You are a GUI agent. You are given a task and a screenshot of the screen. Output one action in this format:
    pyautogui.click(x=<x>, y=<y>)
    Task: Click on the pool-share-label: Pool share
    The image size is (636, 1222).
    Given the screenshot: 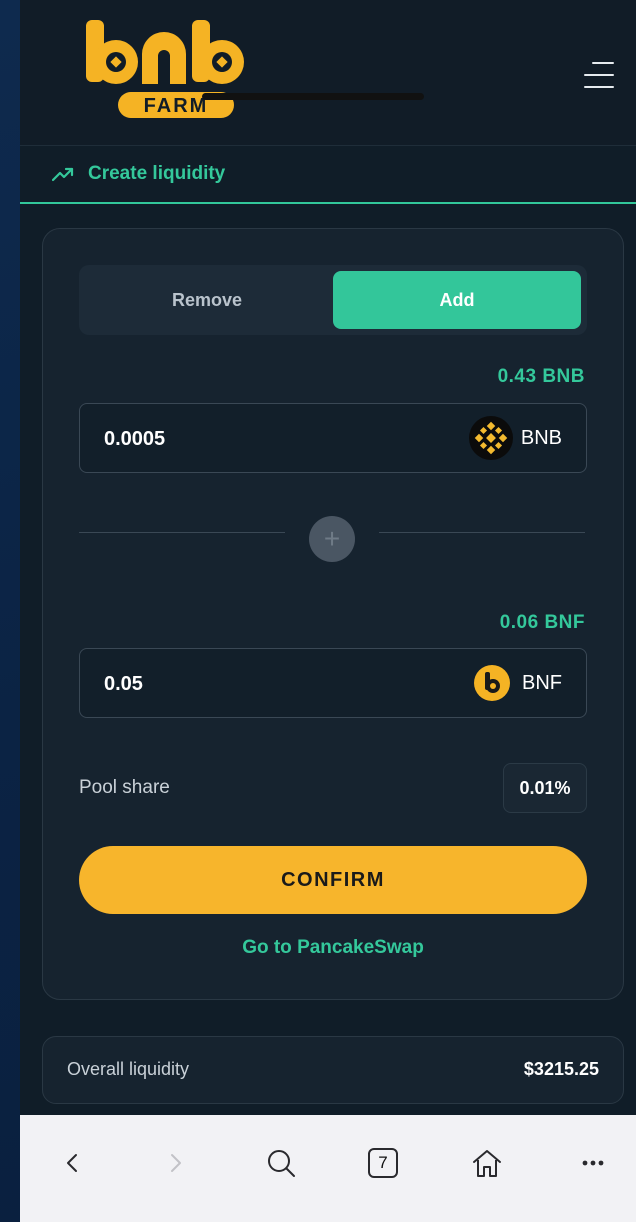 What is the action you would take?
    pyautogui.click(x=124, y=787)
    